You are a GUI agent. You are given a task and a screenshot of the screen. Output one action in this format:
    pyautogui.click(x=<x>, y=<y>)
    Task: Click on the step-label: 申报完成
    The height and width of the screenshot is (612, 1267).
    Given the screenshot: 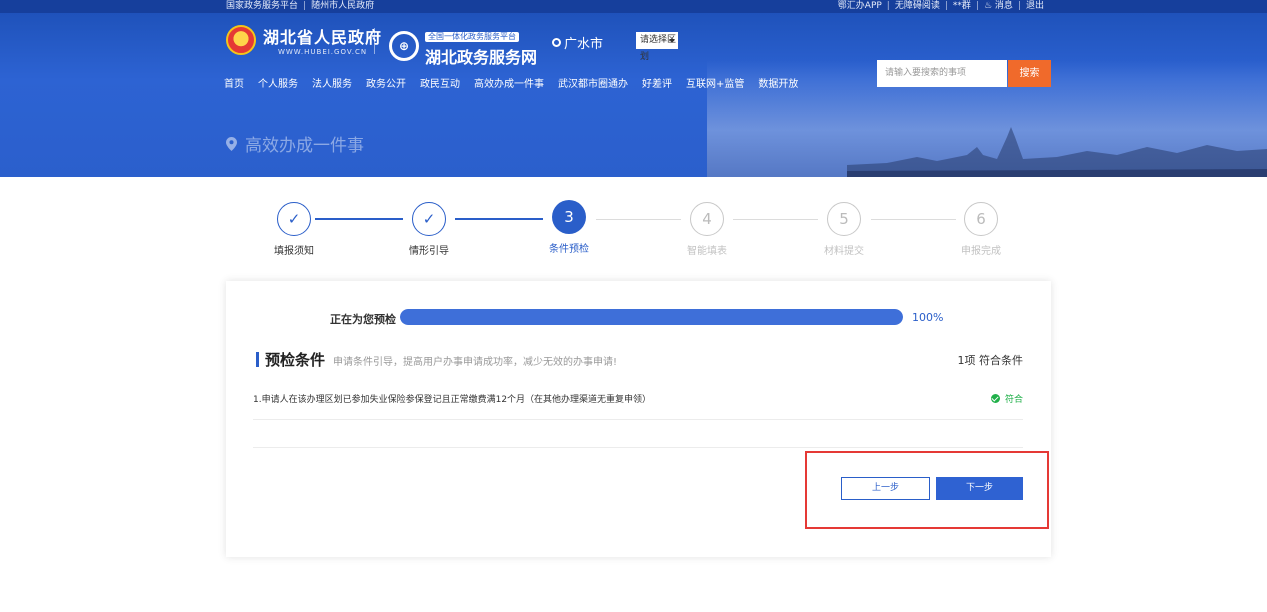 What is the action you would take?
    pyautogui.click(x=981, y=251)
    